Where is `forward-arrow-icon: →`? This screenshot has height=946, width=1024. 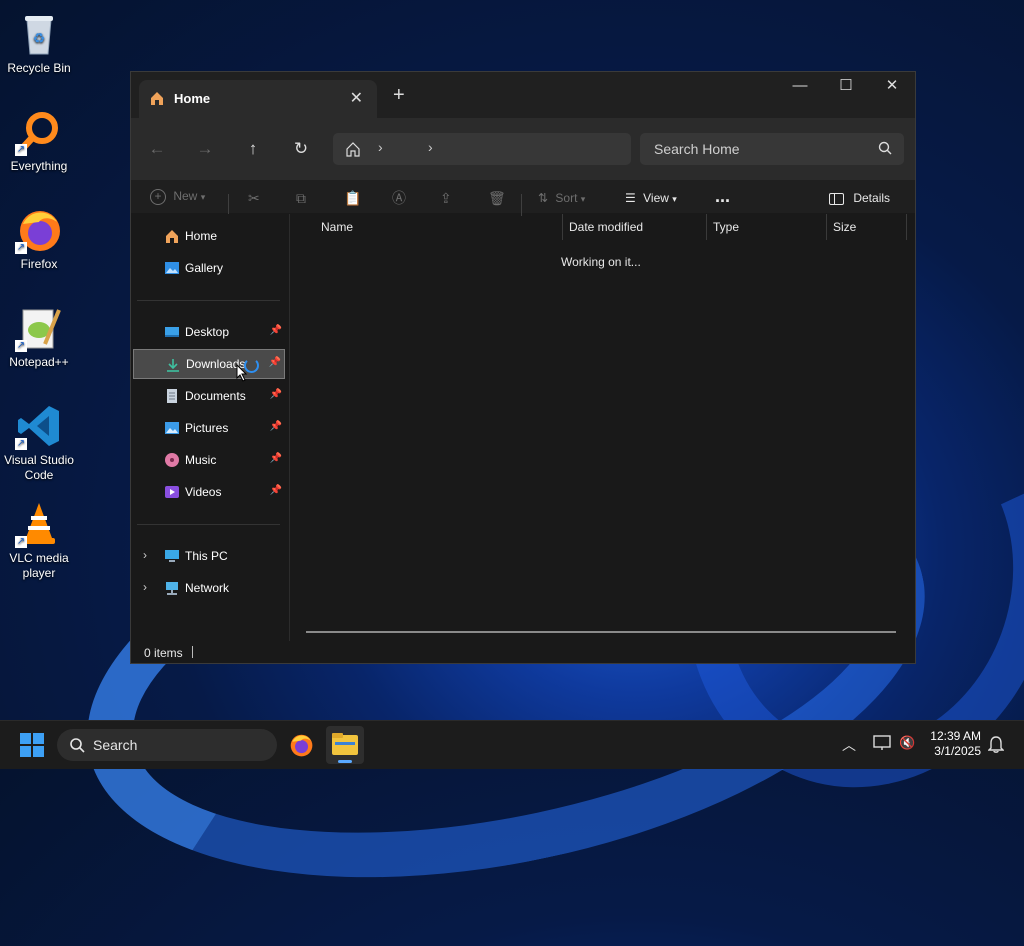
forward-arrow-icon: → is located at coordinates (205, 149).